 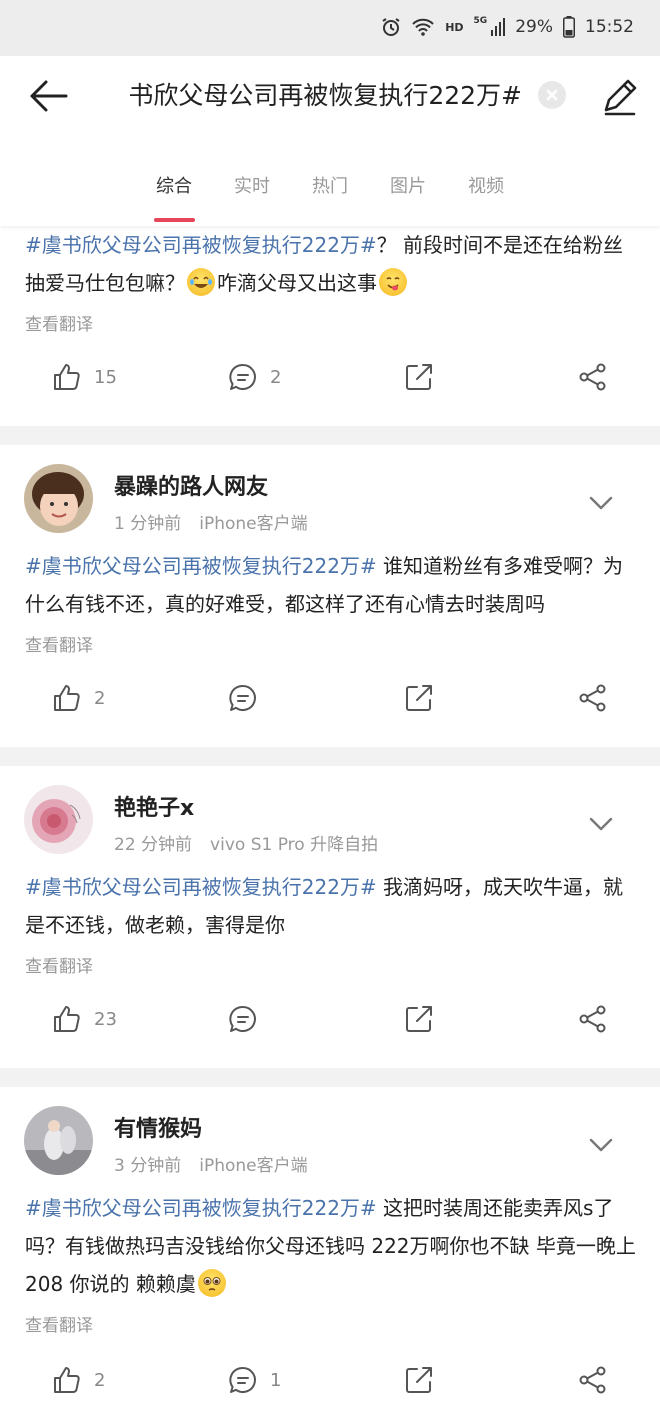 What do you see at coordinates (486, 185) in the screenshot?
I see `tab-videos: 视频` at bounding box center [486, 185].